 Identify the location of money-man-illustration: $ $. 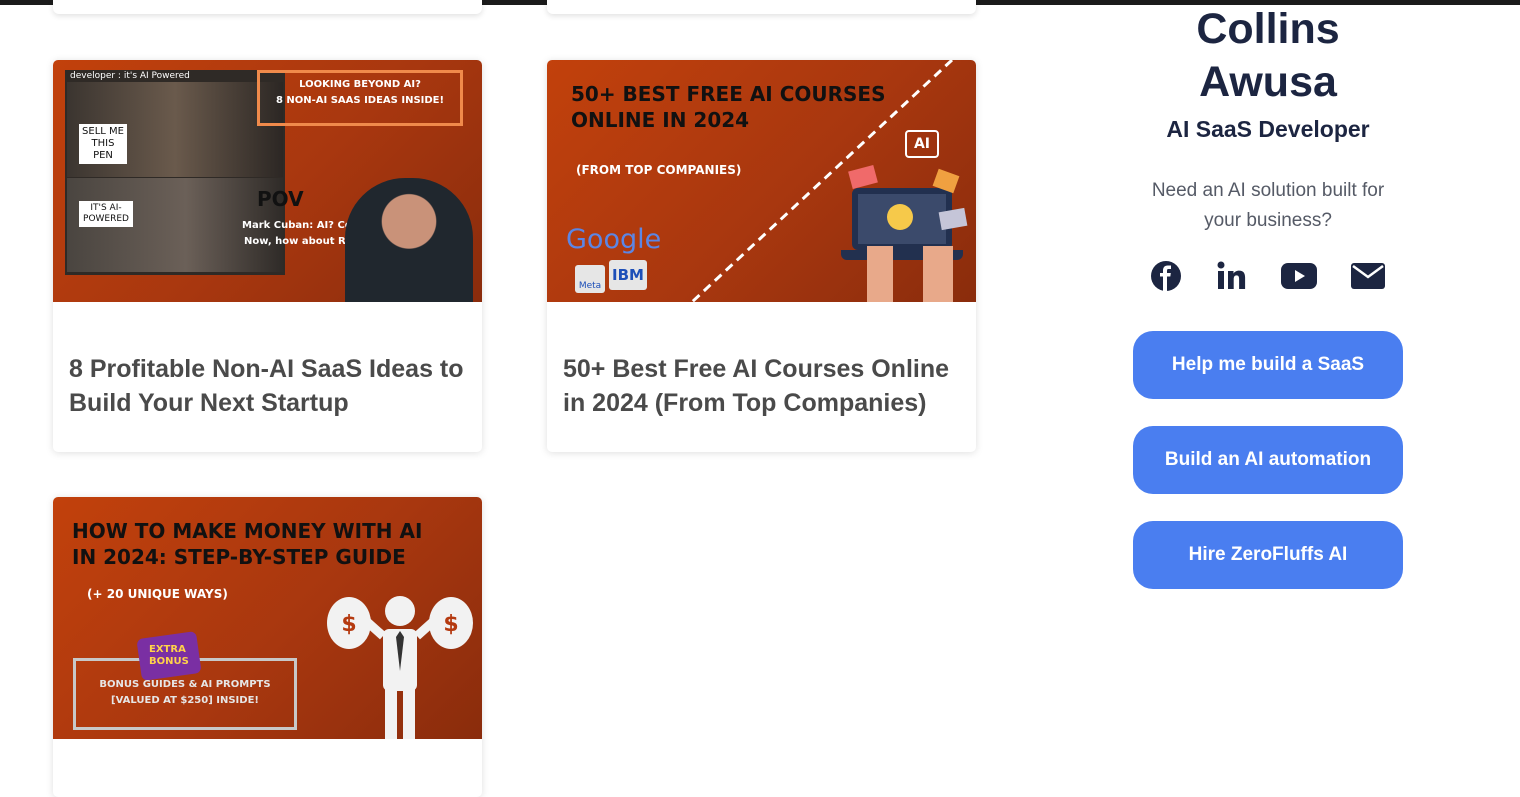
(400, 667).